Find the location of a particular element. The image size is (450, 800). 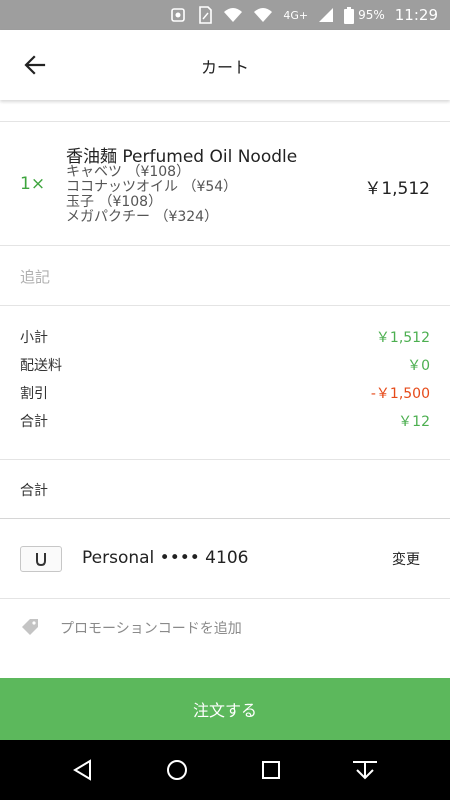

item-option: ココナッツオイル （¥54） is located at coordinates (152, 187).